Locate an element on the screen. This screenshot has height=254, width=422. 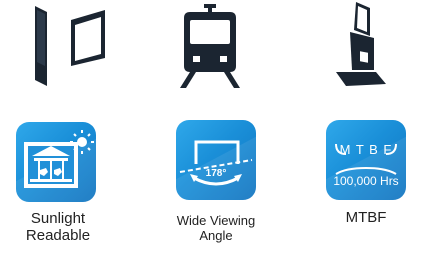
sunlit-carousel-screen-icon is located at coordinates (59, 159).